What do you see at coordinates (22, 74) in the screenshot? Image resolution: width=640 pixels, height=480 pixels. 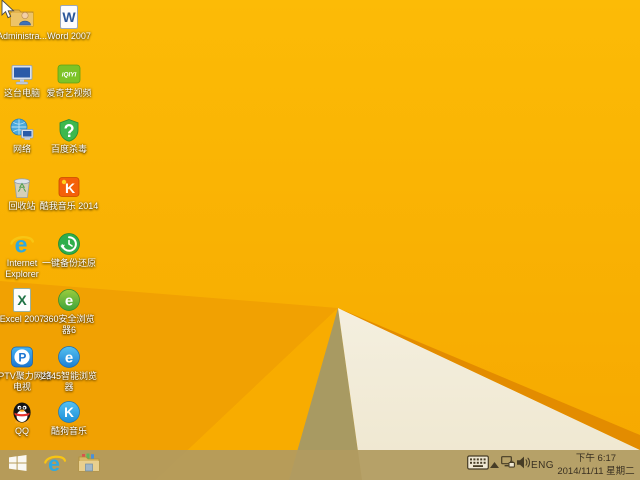 I see `computer-monitor-icon` at bounding box center [22, 74].